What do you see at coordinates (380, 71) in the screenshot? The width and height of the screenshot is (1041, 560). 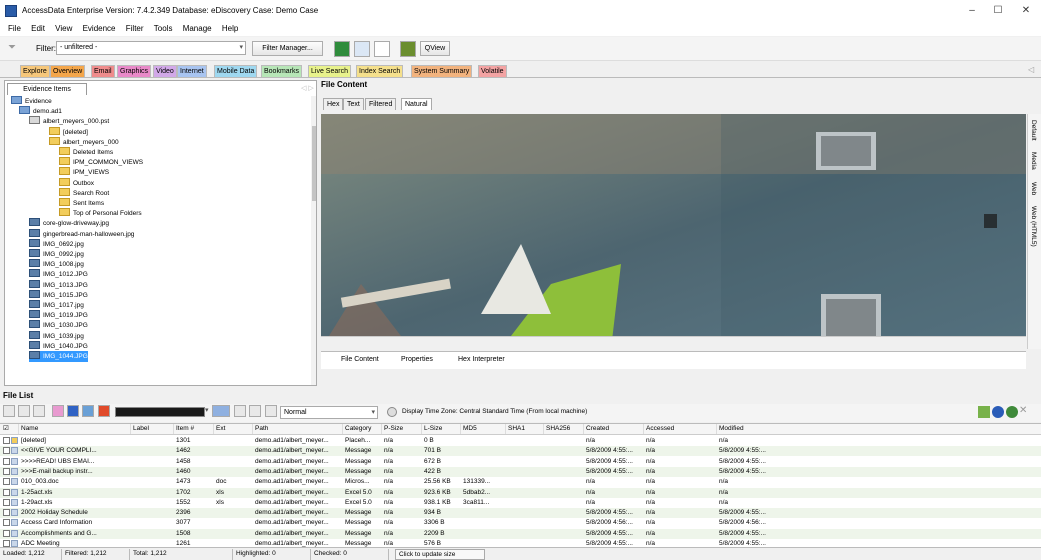 I see `tab-index-search: Index Search` at bounding box center [380, 71].